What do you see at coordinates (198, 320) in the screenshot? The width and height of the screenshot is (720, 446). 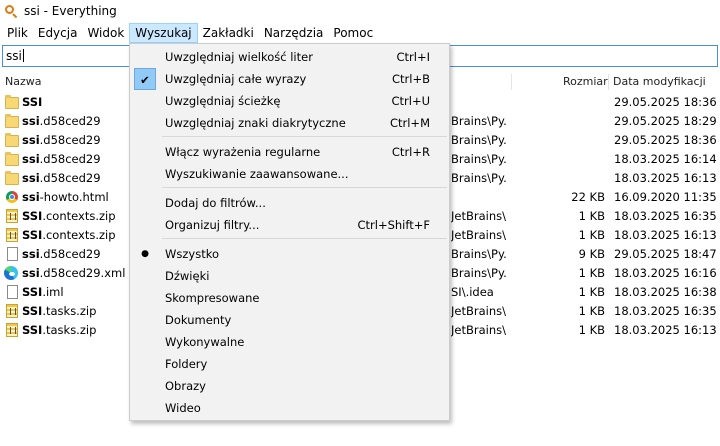 I see `menu-item-label: Dokumenty` at bounding box center [198, 320].